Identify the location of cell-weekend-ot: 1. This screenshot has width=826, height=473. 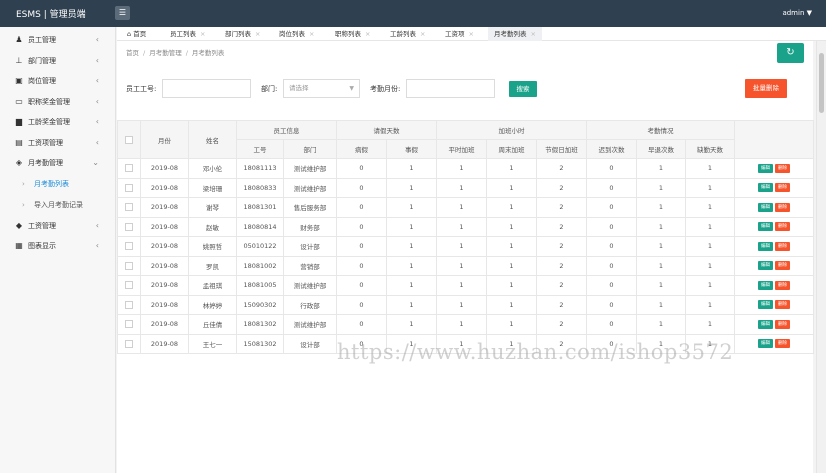
(511, 324).